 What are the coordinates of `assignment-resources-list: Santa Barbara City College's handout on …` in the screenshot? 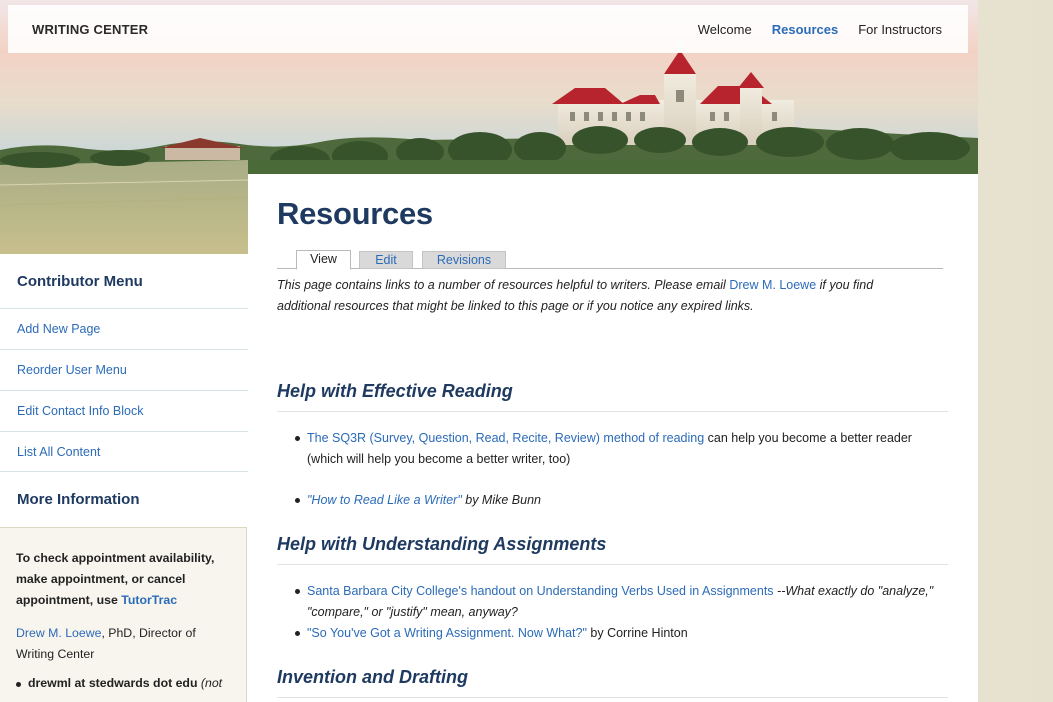 It's located at (621, 612).